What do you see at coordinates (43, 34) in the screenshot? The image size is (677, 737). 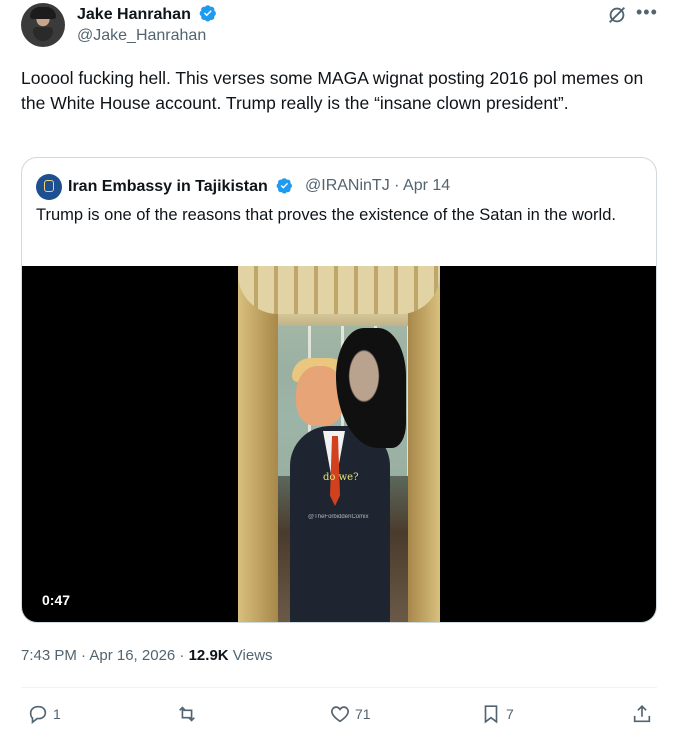 I see `avatar-beard` at bounding box center [43, 34].